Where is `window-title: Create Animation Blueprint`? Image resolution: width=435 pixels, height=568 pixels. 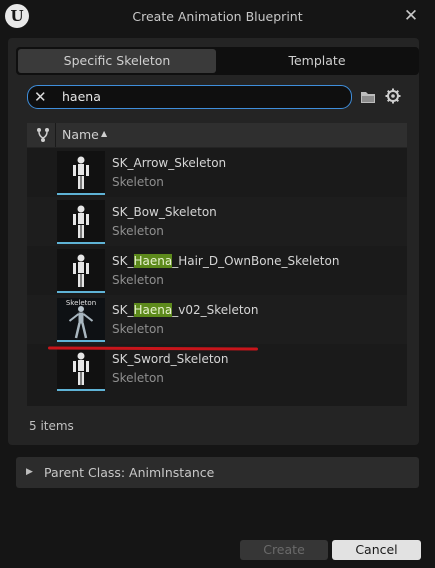 window-title: Create Animation Blueprint is located at coordinates (217, 16).